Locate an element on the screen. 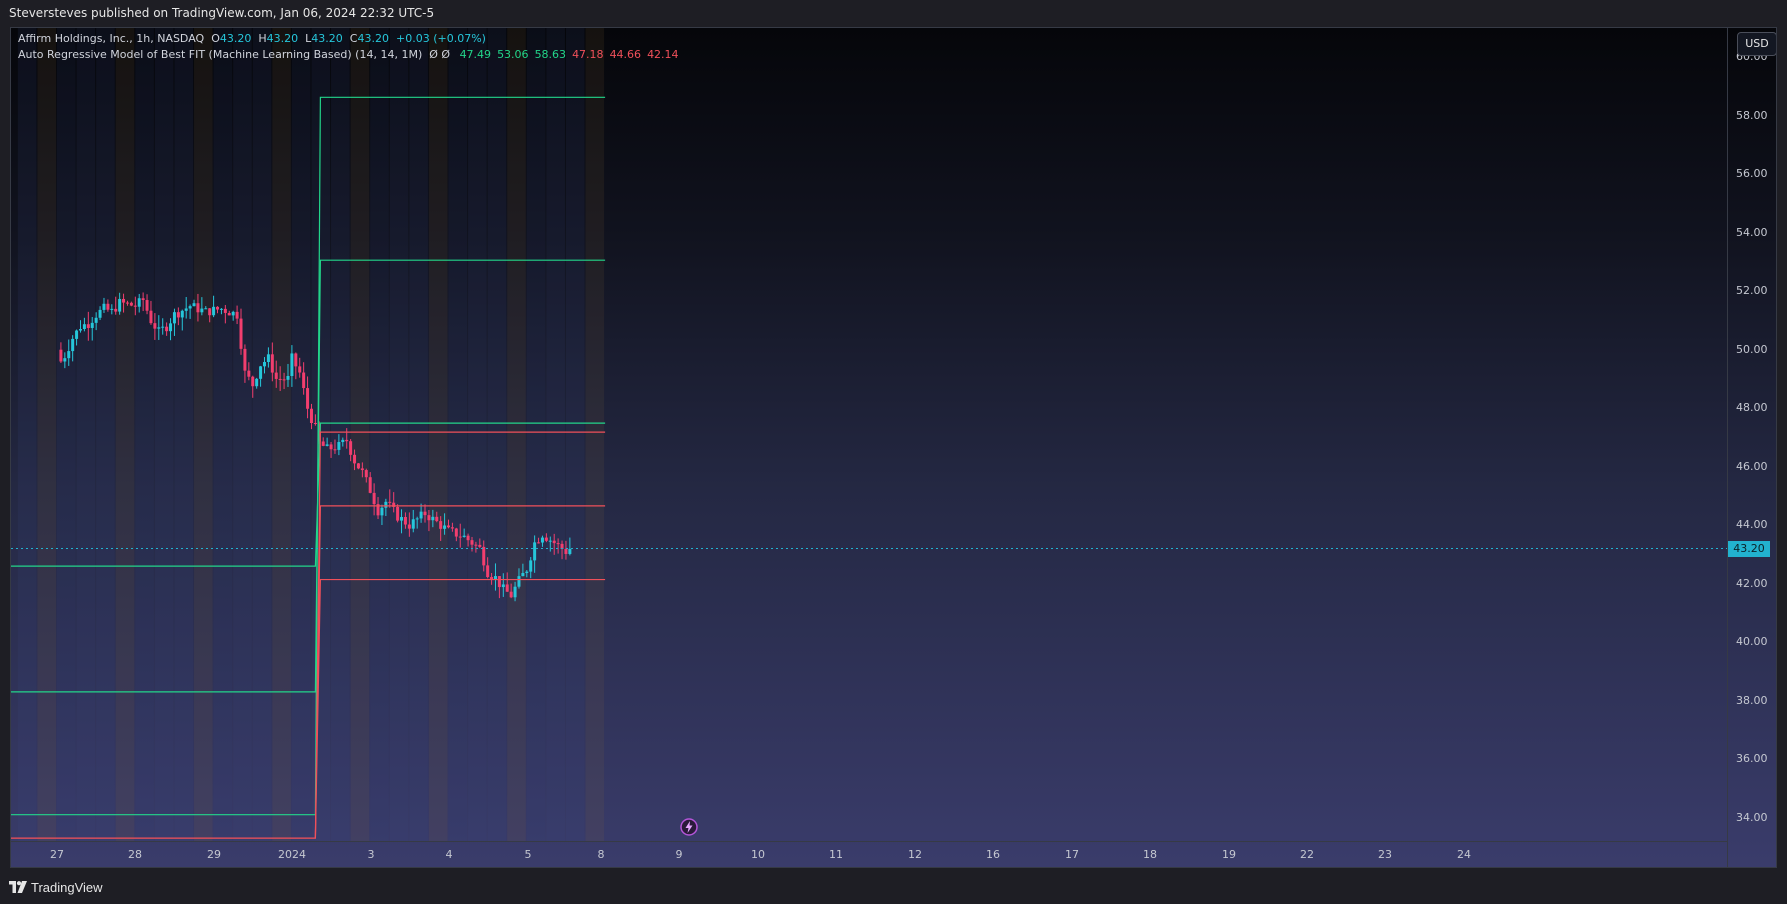  time-axis: 27 28 29 2024 3 4 5 8 9 10 11 12 16 17 18 19 22 23 24 is located at coordinates (869, 854).